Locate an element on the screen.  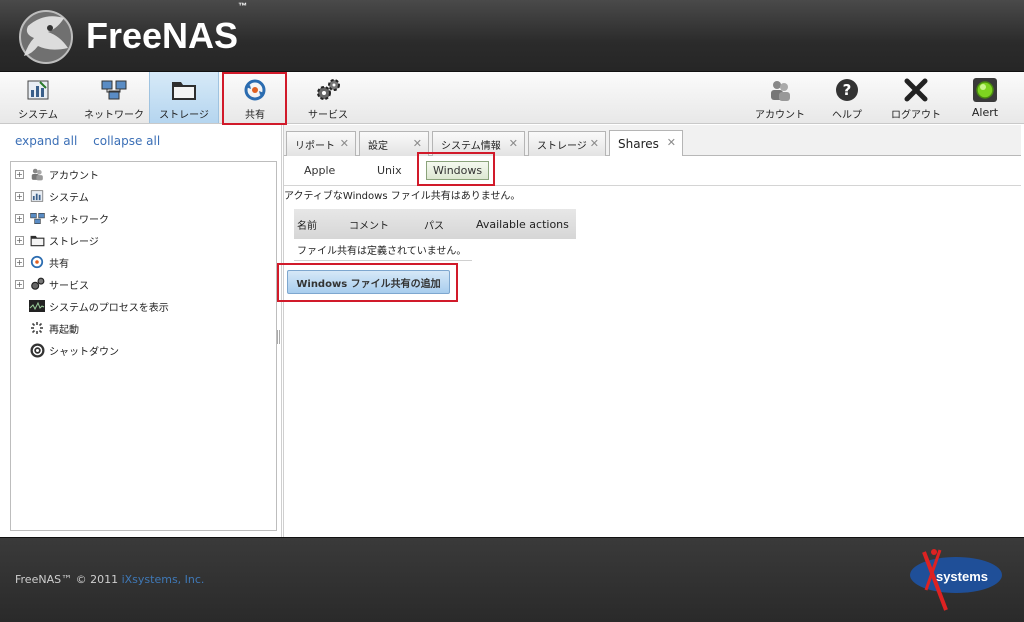
share-type-tabs: Apple Unix Windows is located at coordinates (652, 171).